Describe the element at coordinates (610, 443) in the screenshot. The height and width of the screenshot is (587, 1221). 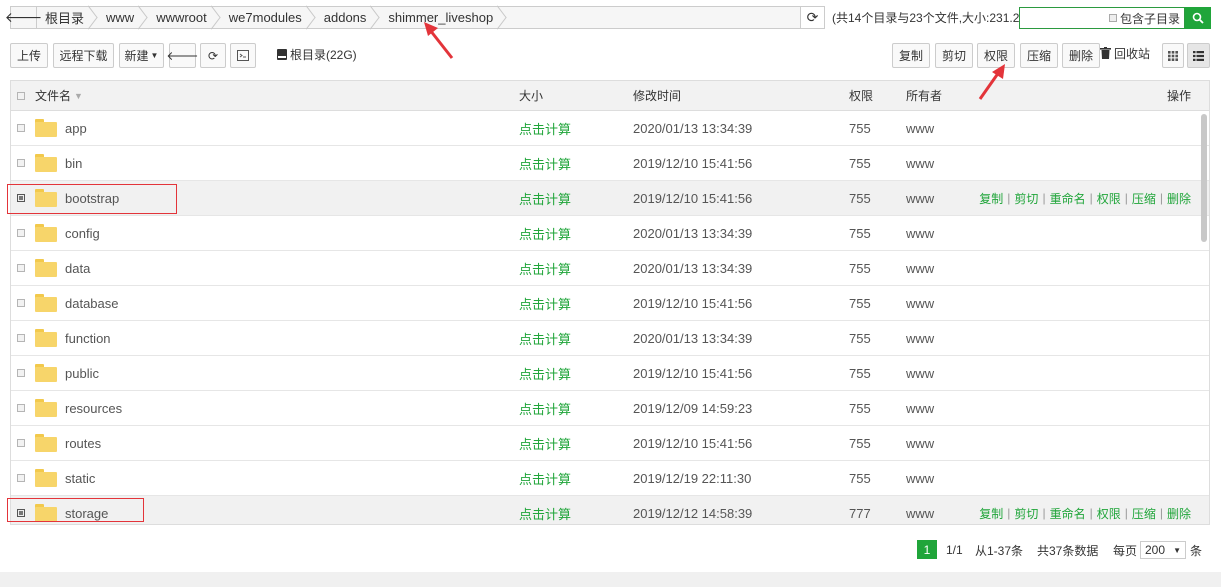
I see `table-row: routes 点击计算 2019/12/10 15:41:56 755 www` at that location.